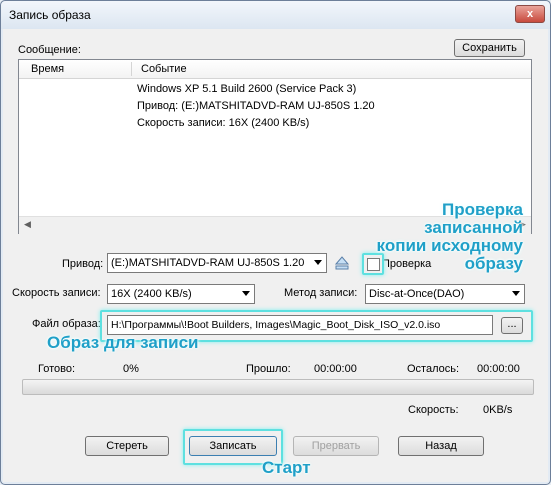 Image resolution: width=551 pixels, height=485 pixels. What do you see at coordinates (164, 69) in the screenshot?
I see `column-event: Событие` at bounding box center [164, 69].